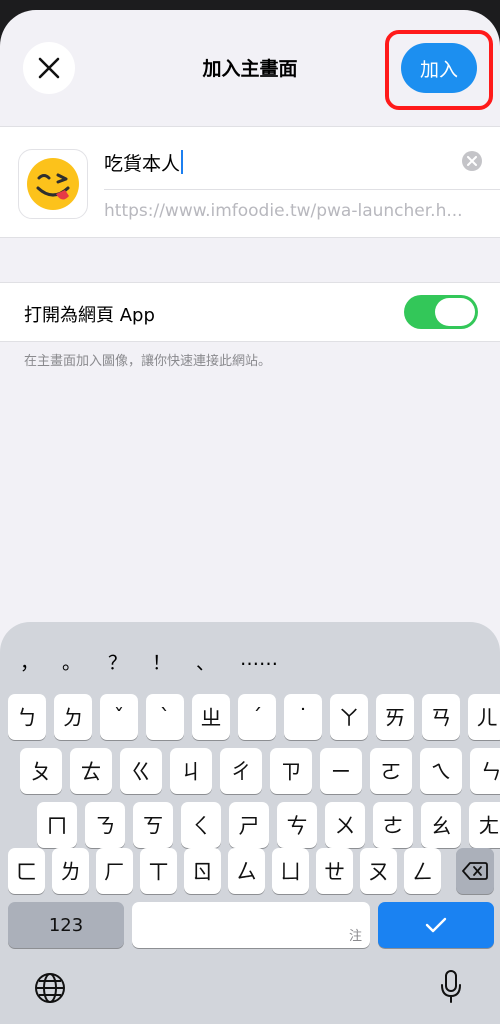 This screenshot has width=500, height=1024. I want to click on confirm-key, so click(436, 925).